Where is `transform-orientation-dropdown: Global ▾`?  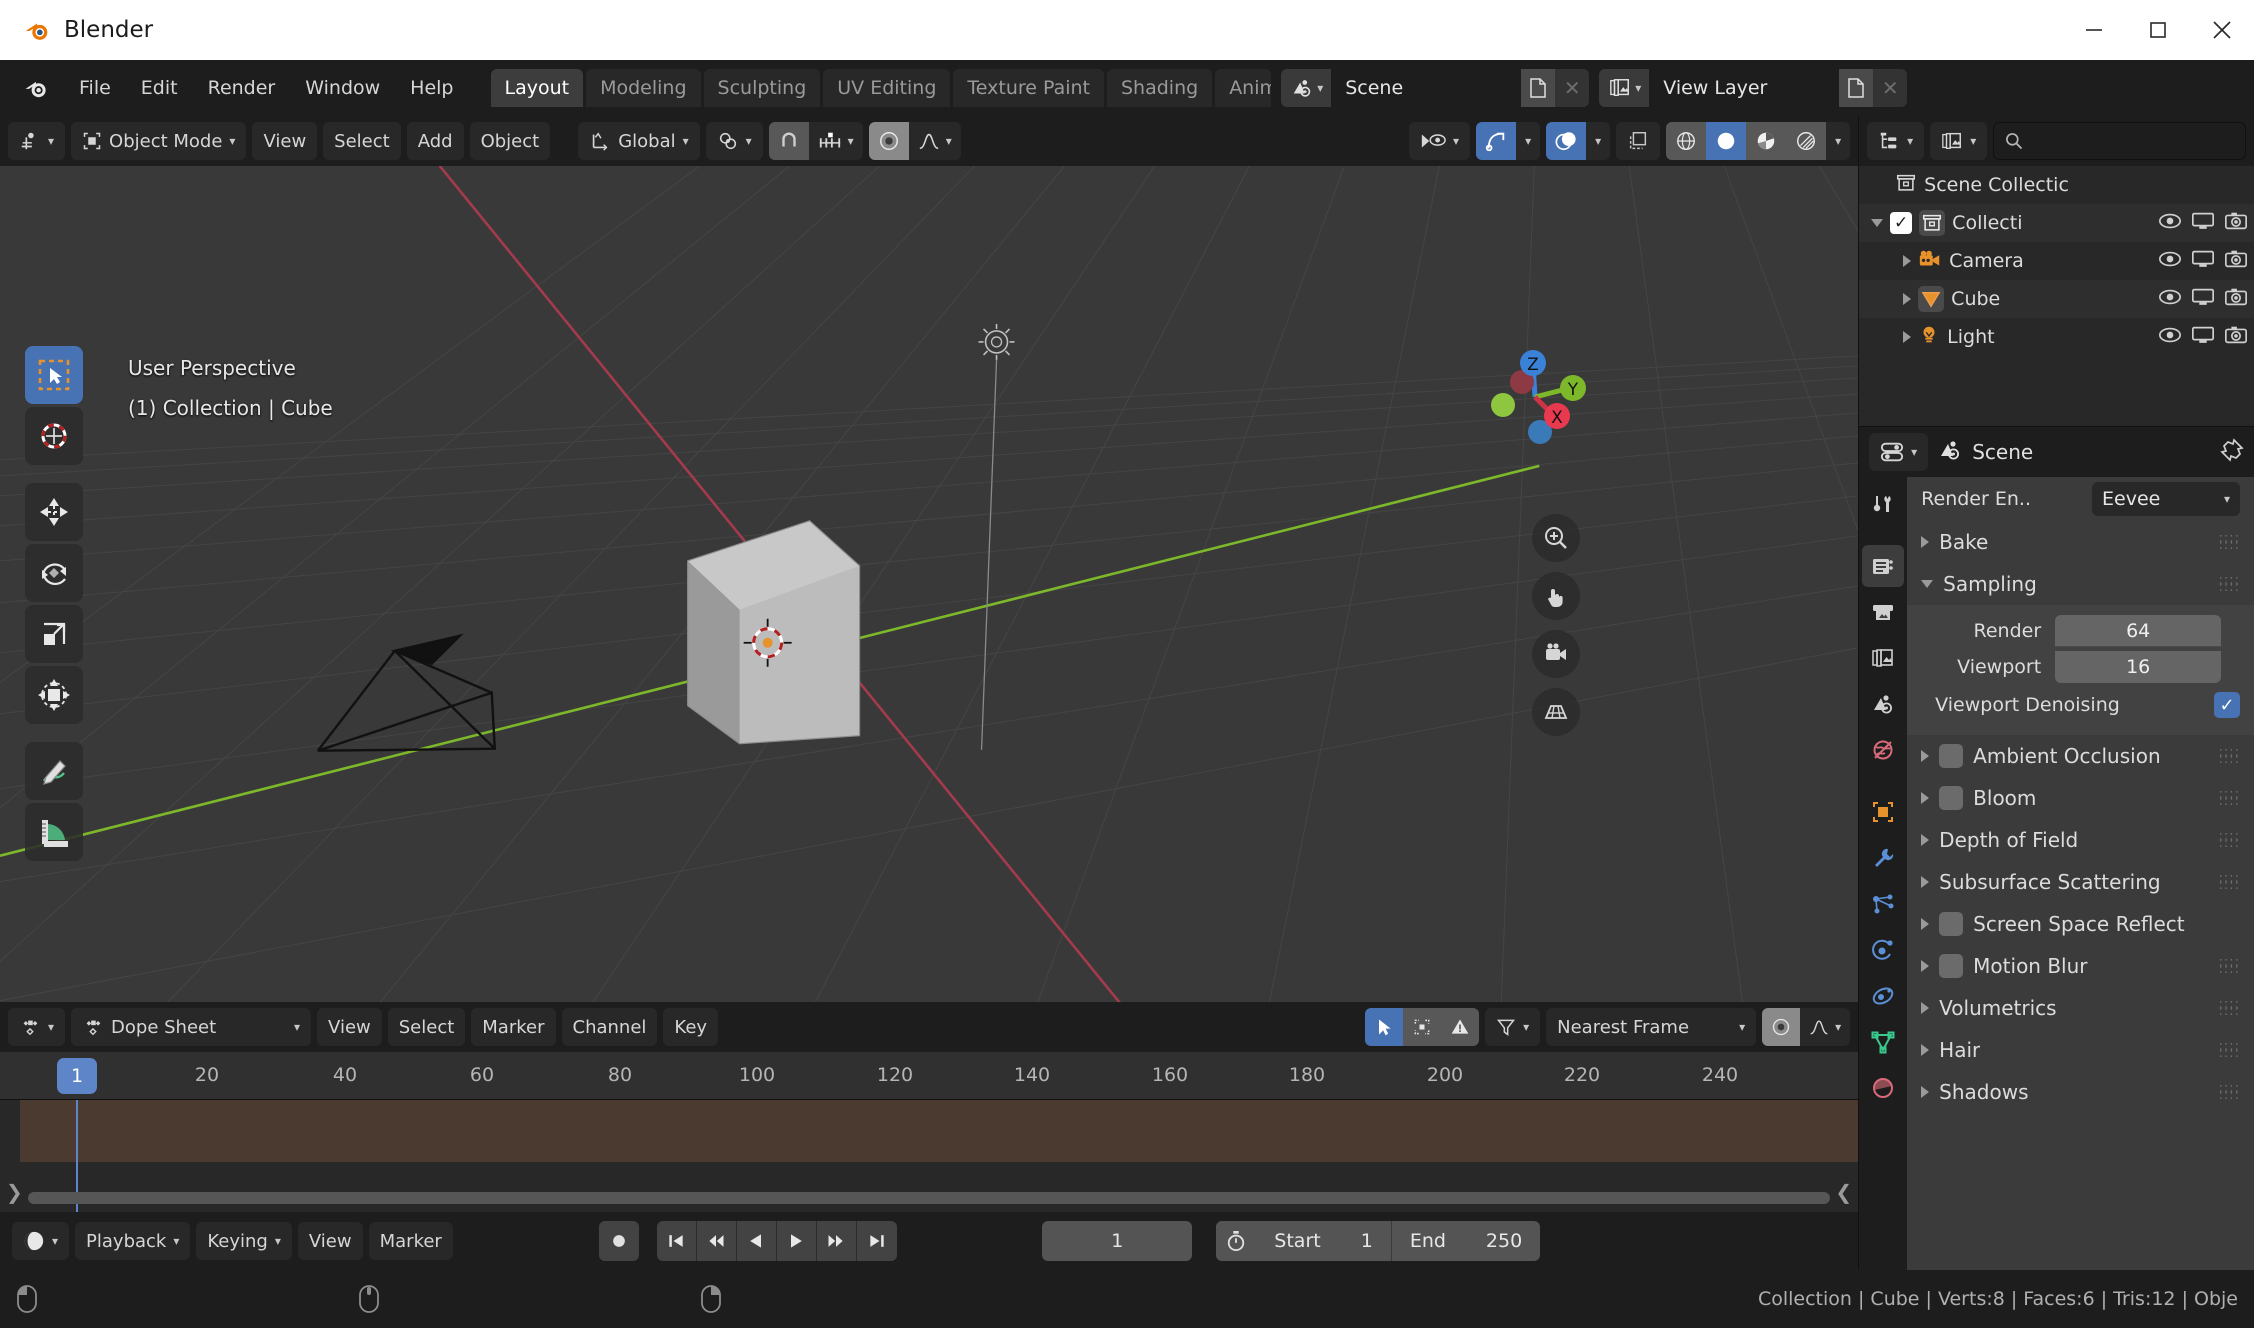 transform-orientation-dropdown: Global ▾ is located at coordinates (639, 141).